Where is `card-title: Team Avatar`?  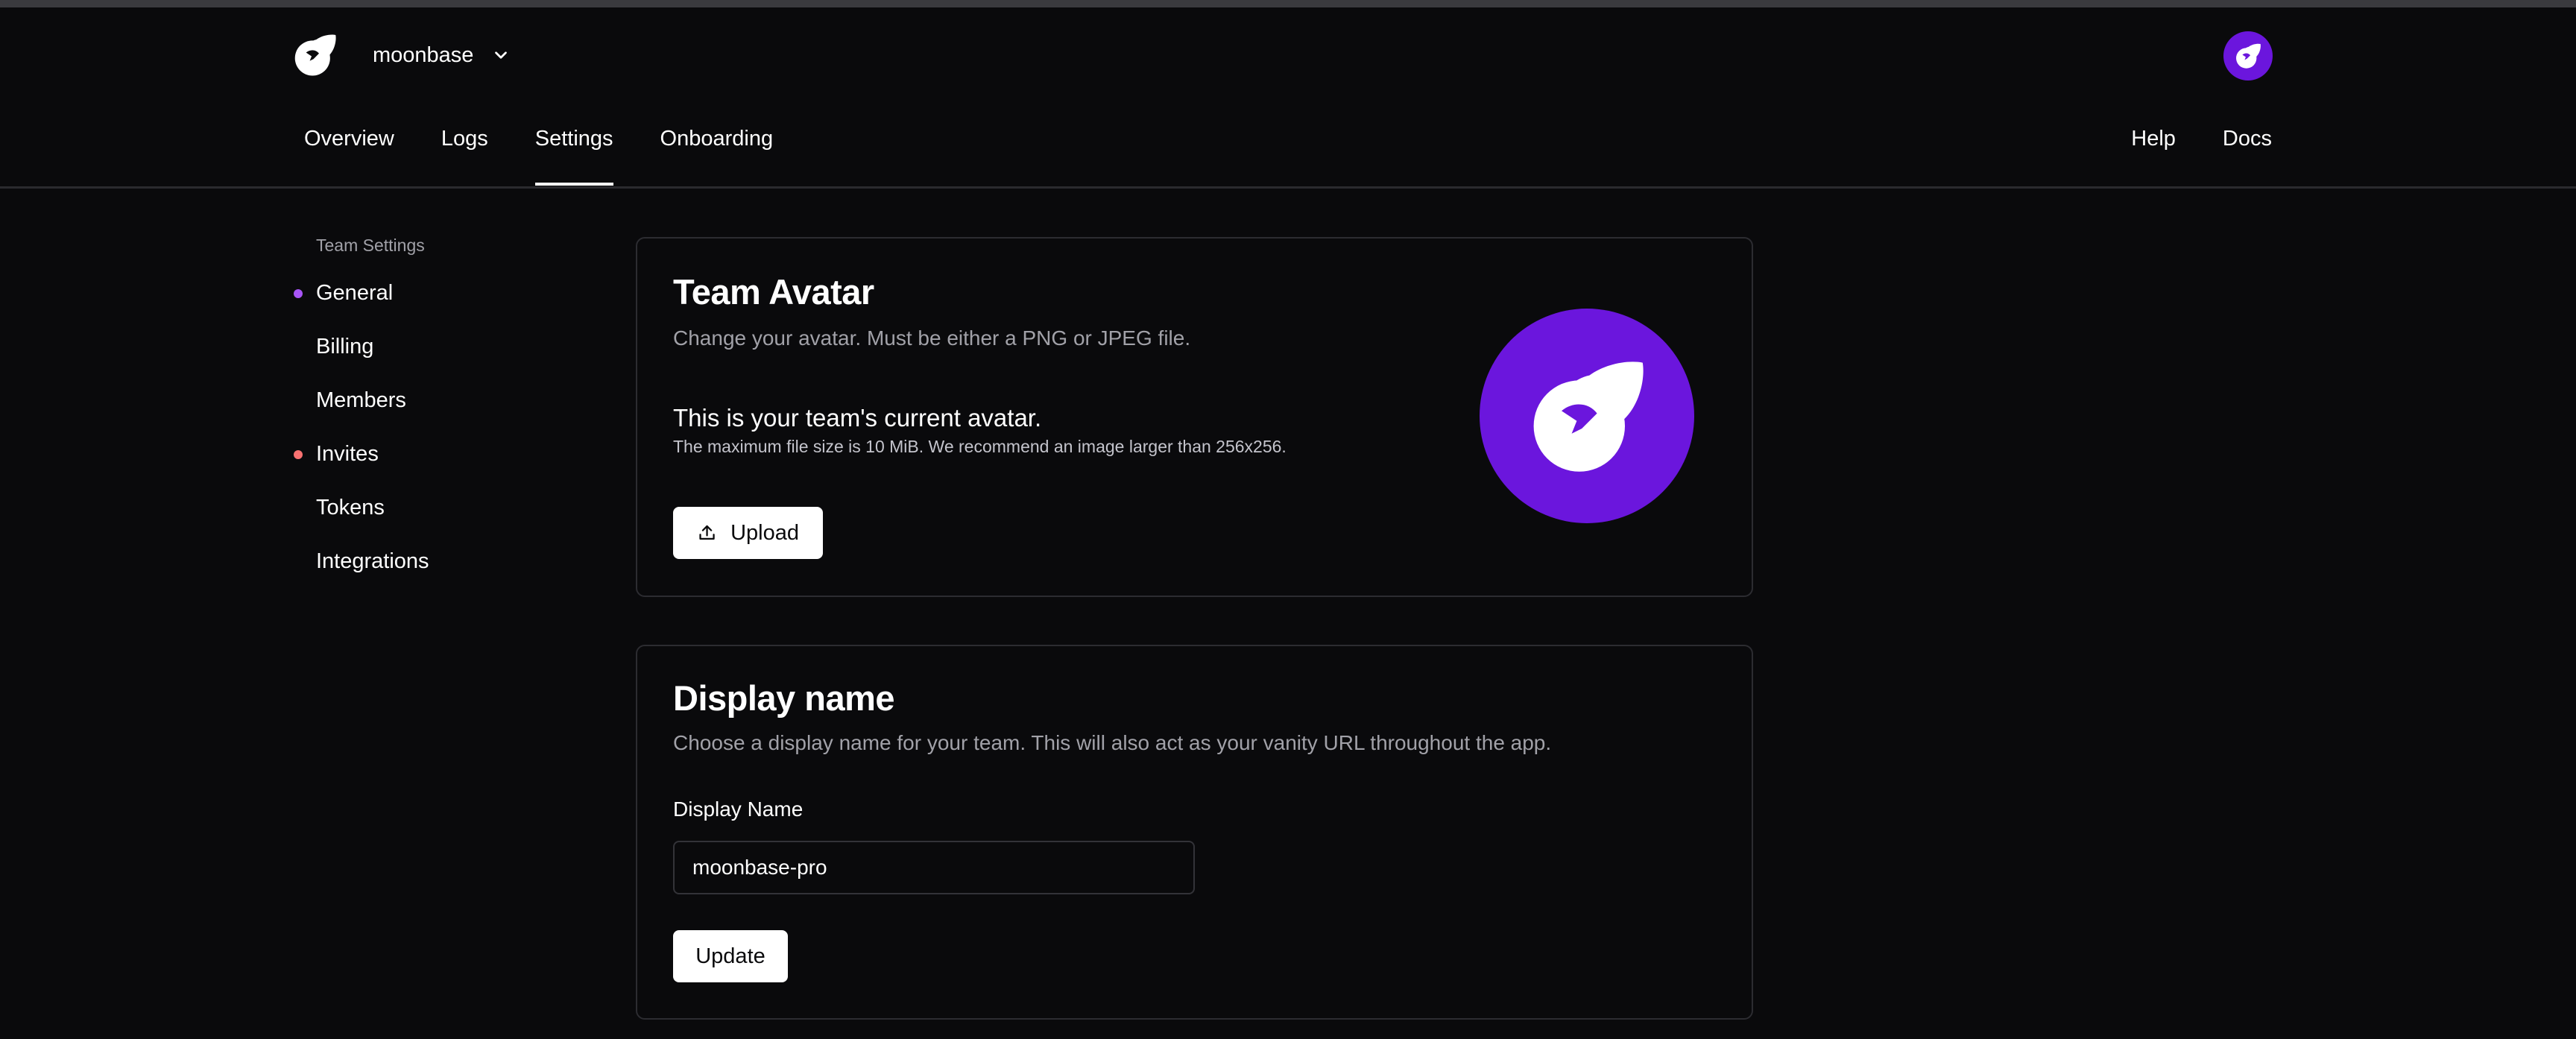
card-title: Team Avatar is located at coordinates (774, 292).